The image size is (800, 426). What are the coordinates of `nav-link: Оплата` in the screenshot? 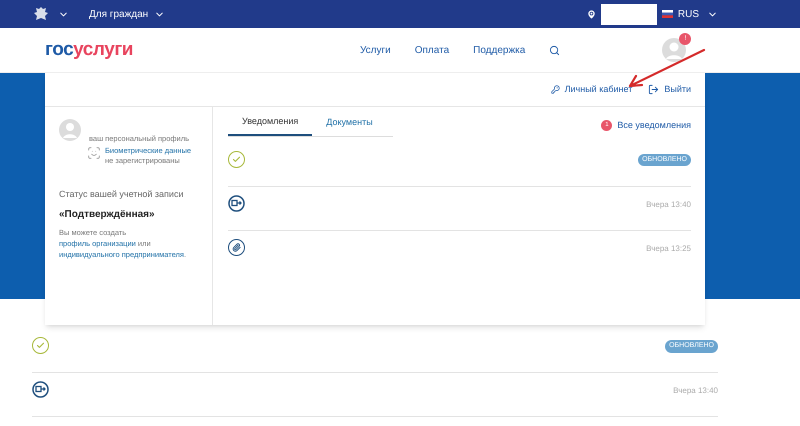 It's located at (432, 50).